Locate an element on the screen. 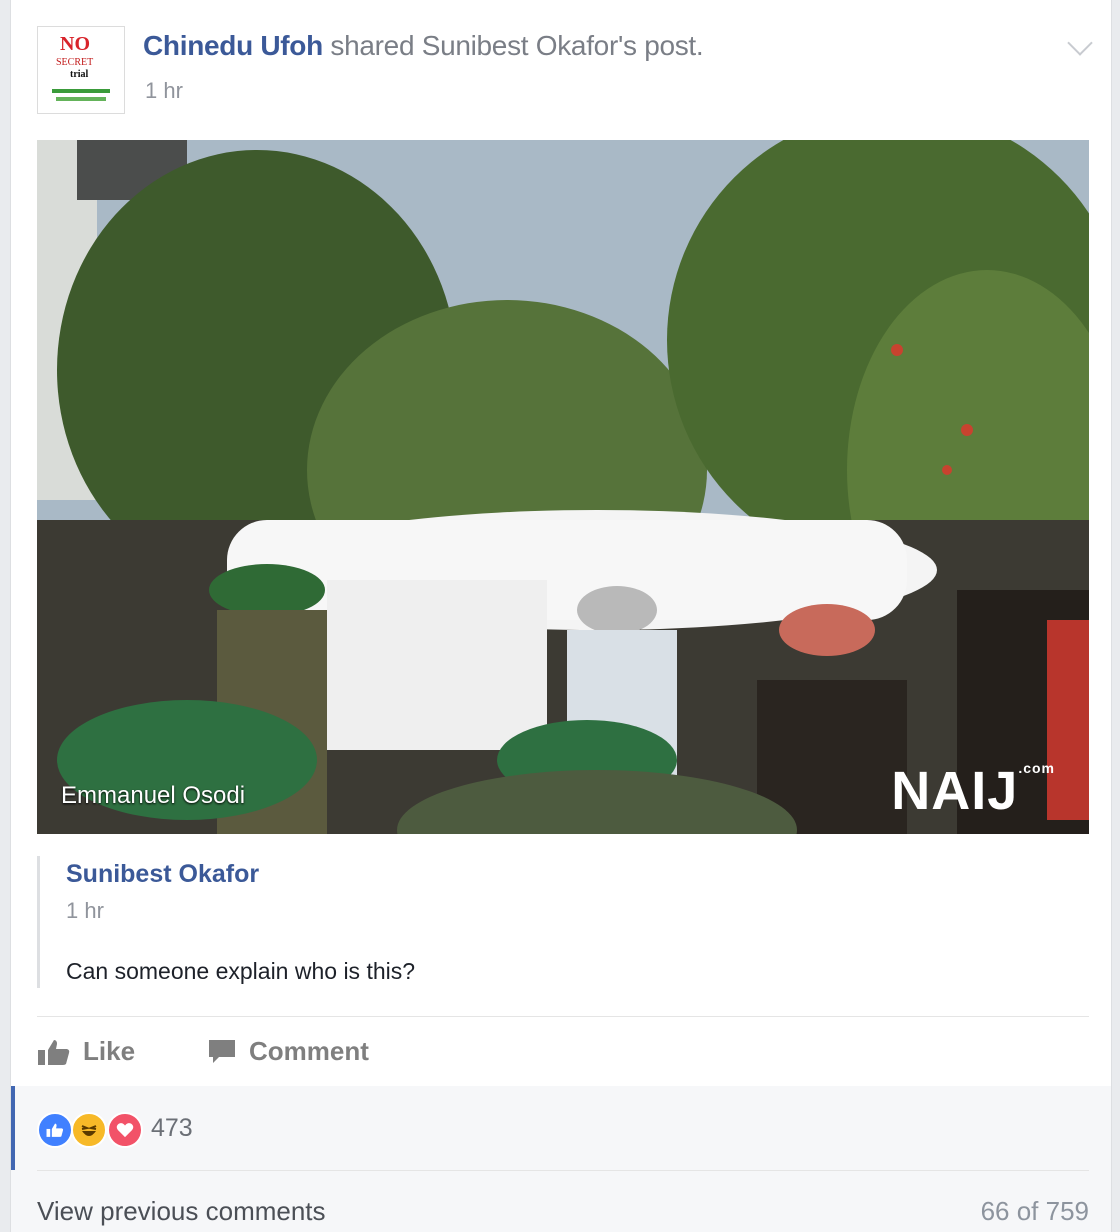 Image resolution: width=1120 pixels, height=1232 pixels. avatar-logo-trial: trial is located at coordinates (79, 74).